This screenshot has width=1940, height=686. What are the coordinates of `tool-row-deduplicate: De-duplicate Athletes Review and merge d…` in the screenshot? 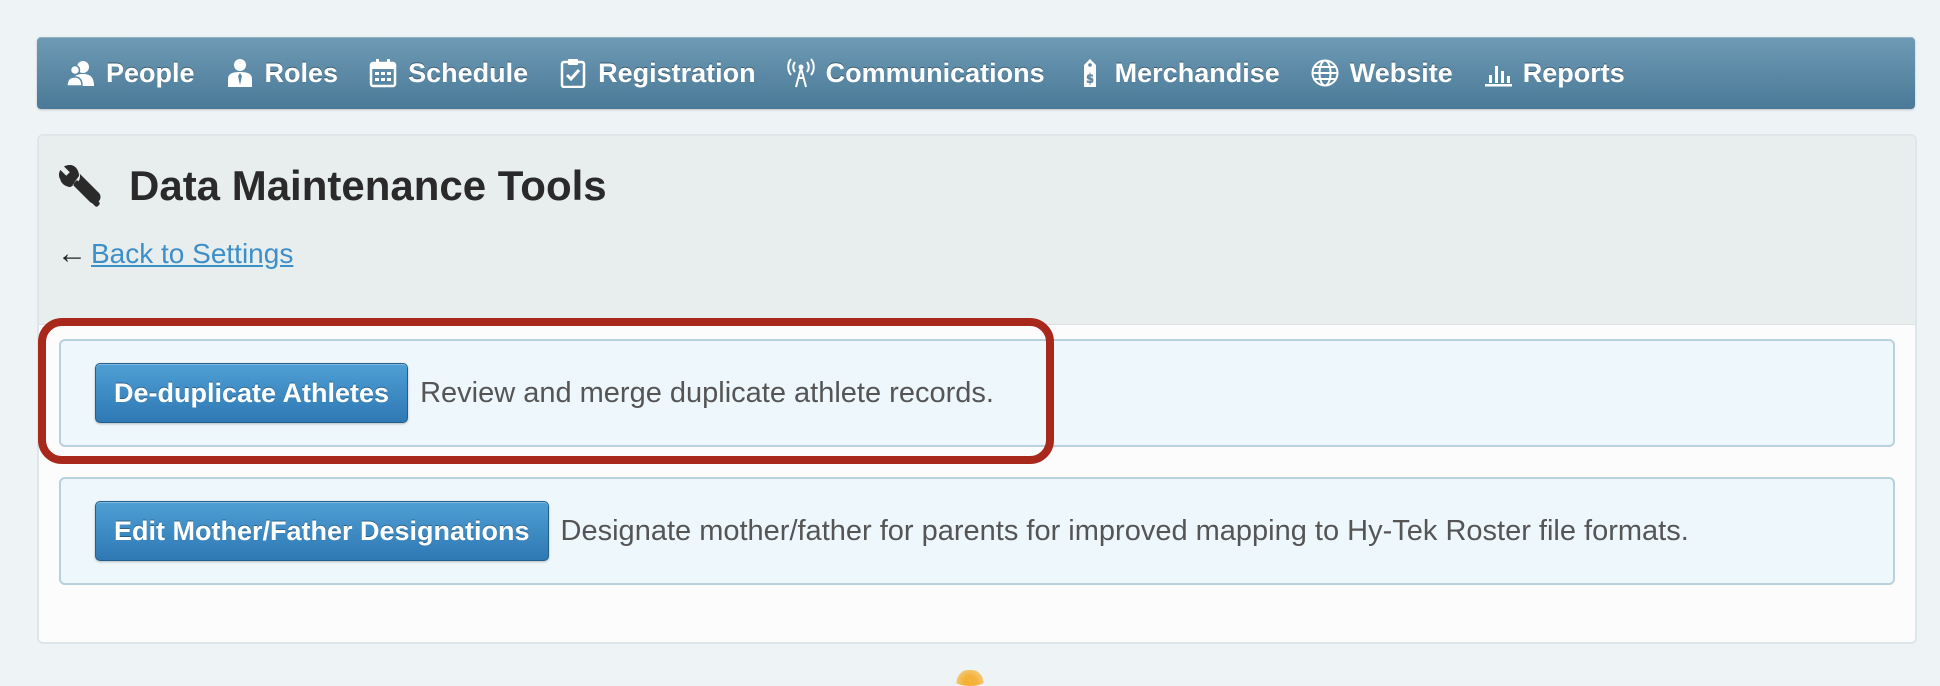 It's located at (977, 393).